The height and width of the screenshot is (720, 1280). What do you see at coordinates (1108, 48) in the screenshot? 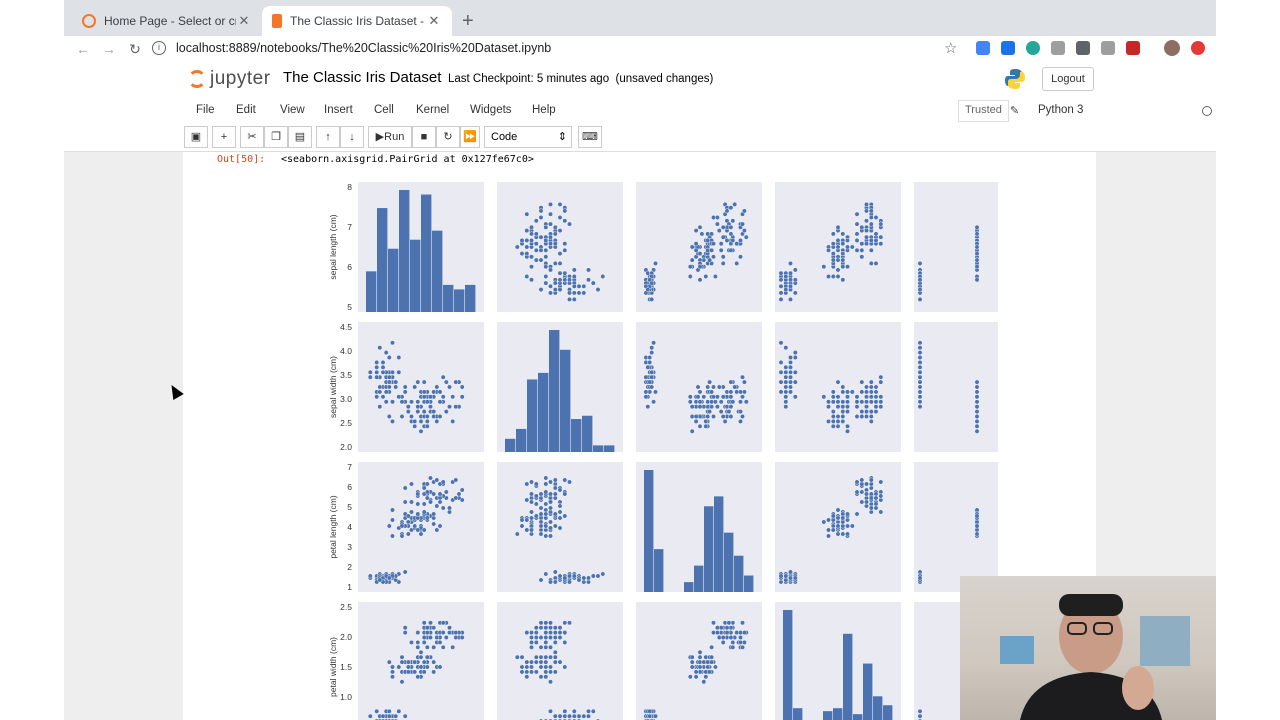
I see `code-extension-icon` at bounding box center [1108, 48].